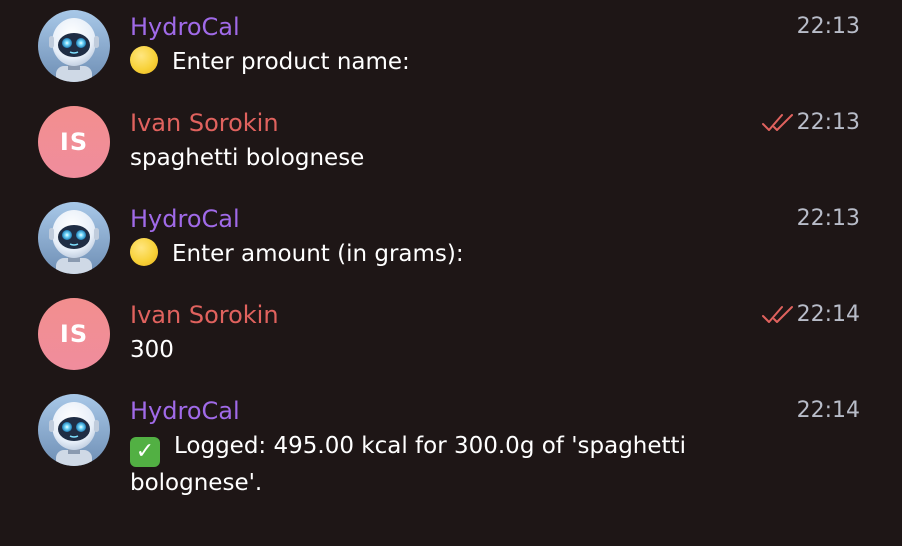  What do you see at coordinates (480, 62) in the screenshot?
I see `message-text: Enter product name:` at bounding box center [480, 62].